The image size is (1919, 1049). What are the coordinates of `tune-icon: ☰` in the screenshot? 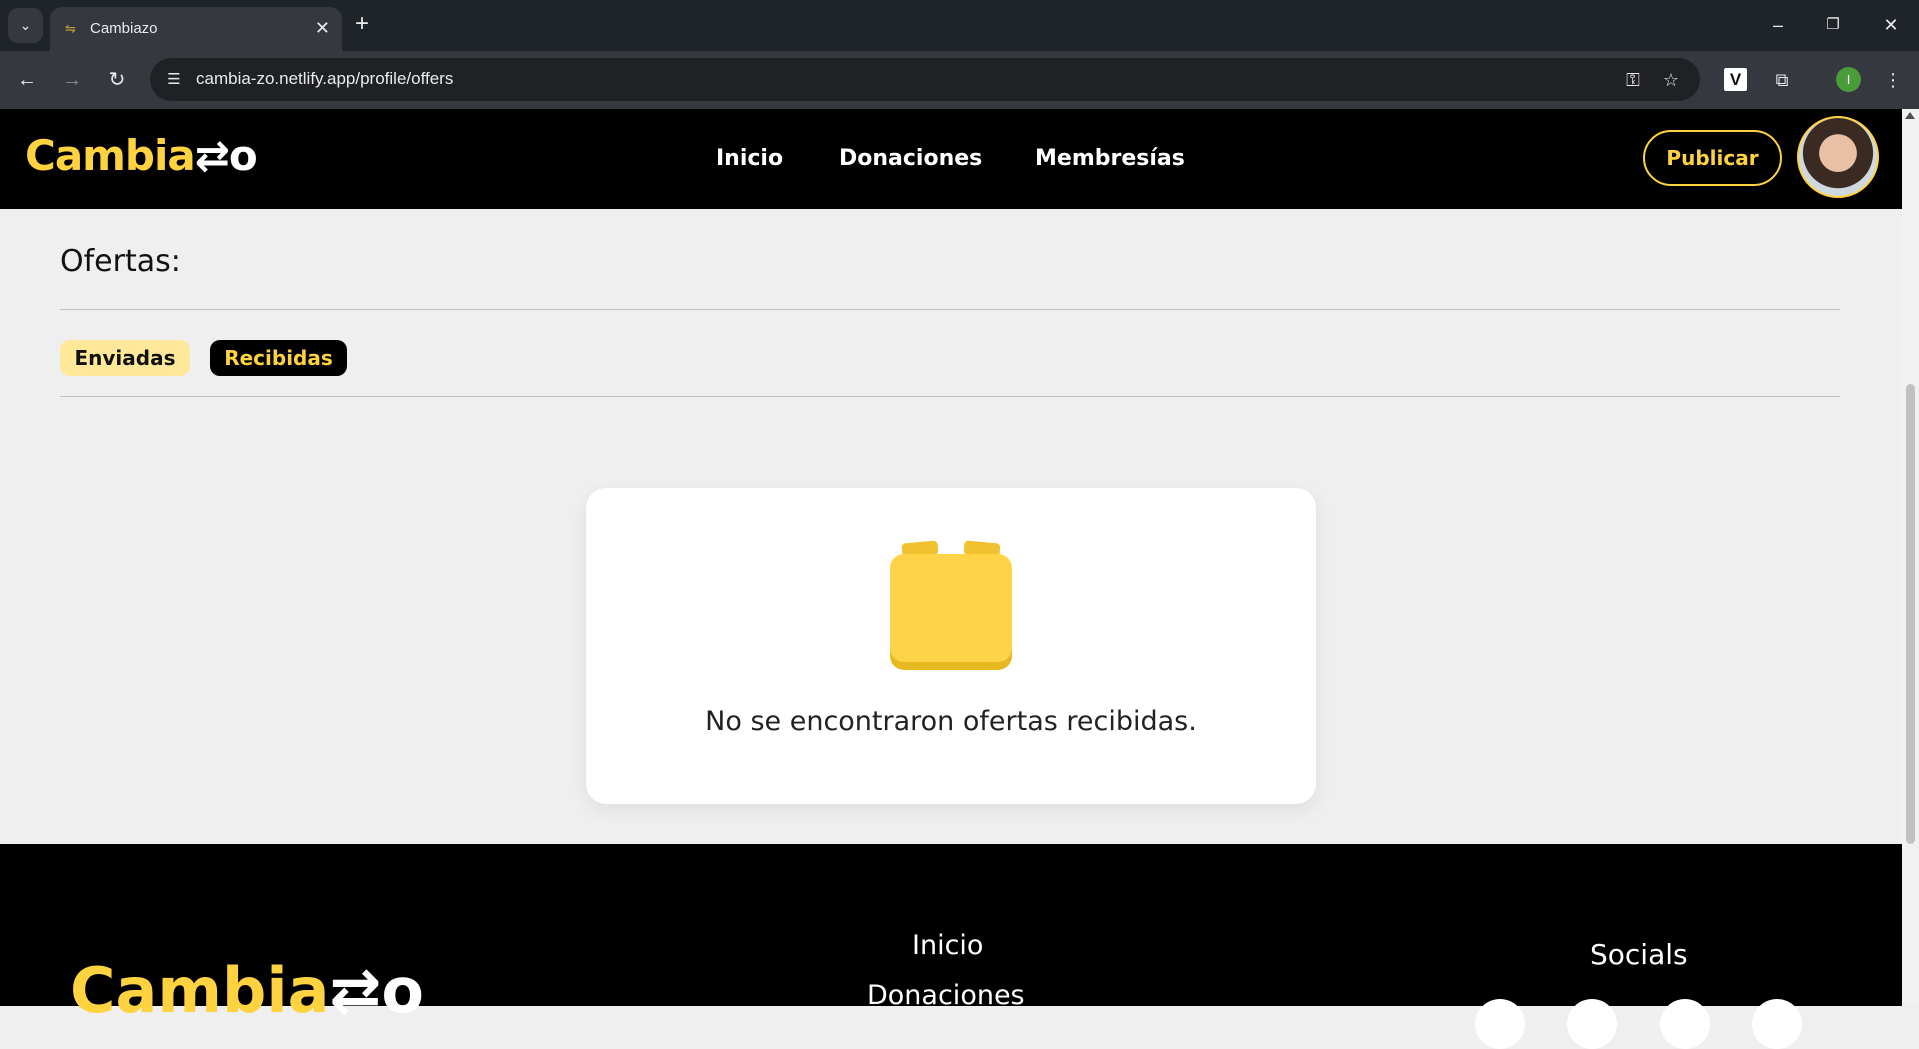 It's located at (174, 80).